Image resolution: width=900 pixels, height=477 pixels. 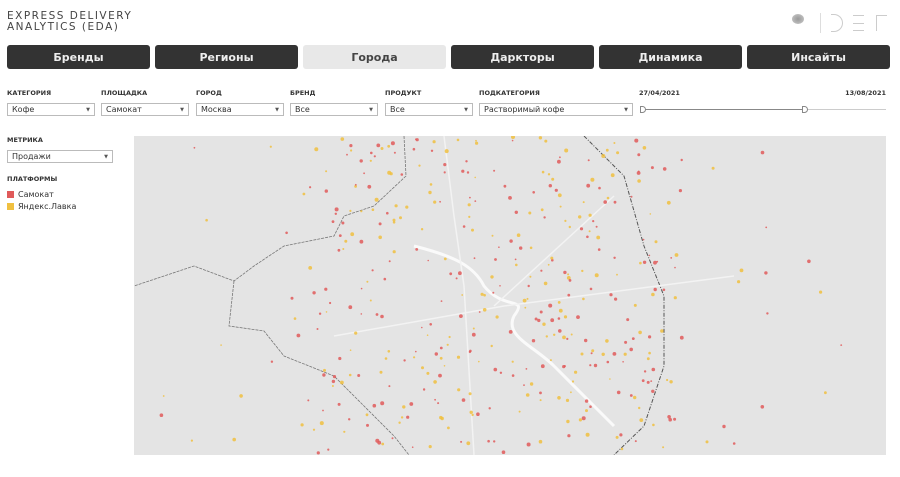 I want to click on legend-item-lavka: Яндекс.Лавка, so click(x=41, y=206).